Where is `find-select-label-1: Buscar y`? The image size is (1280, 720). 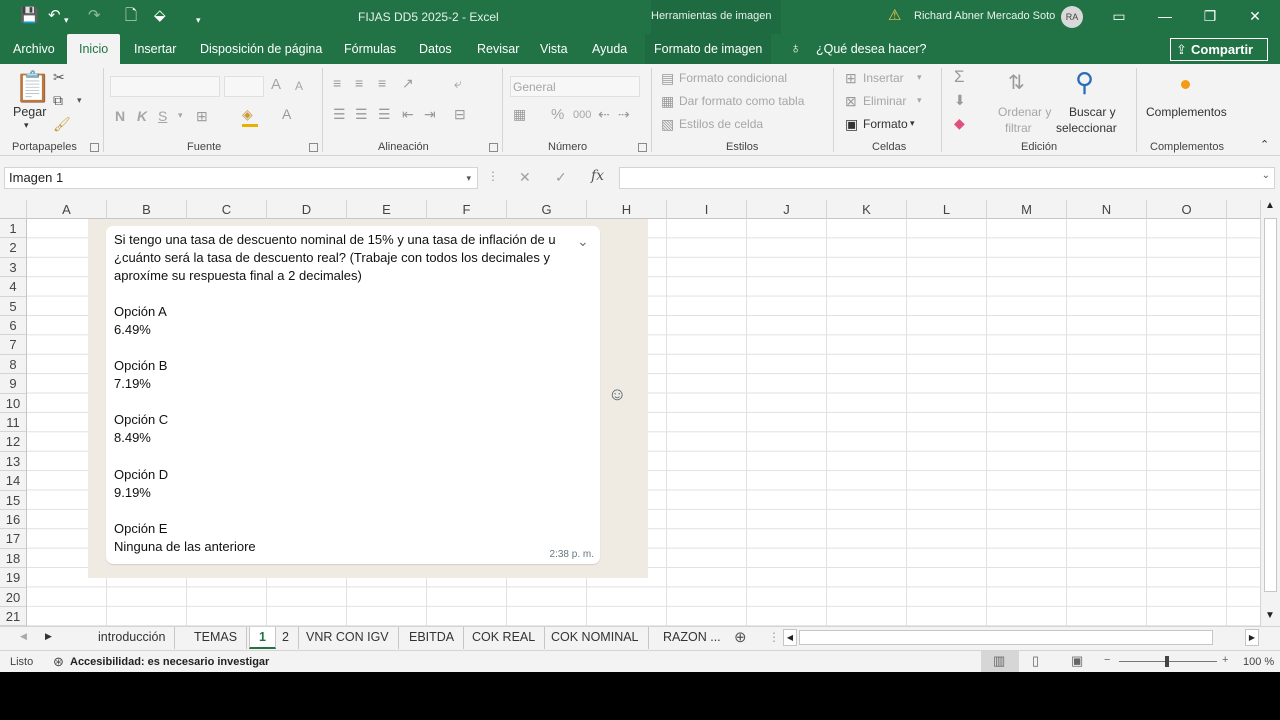
find-select-label-1: Buscar y is located at coordinates (1092, 112).